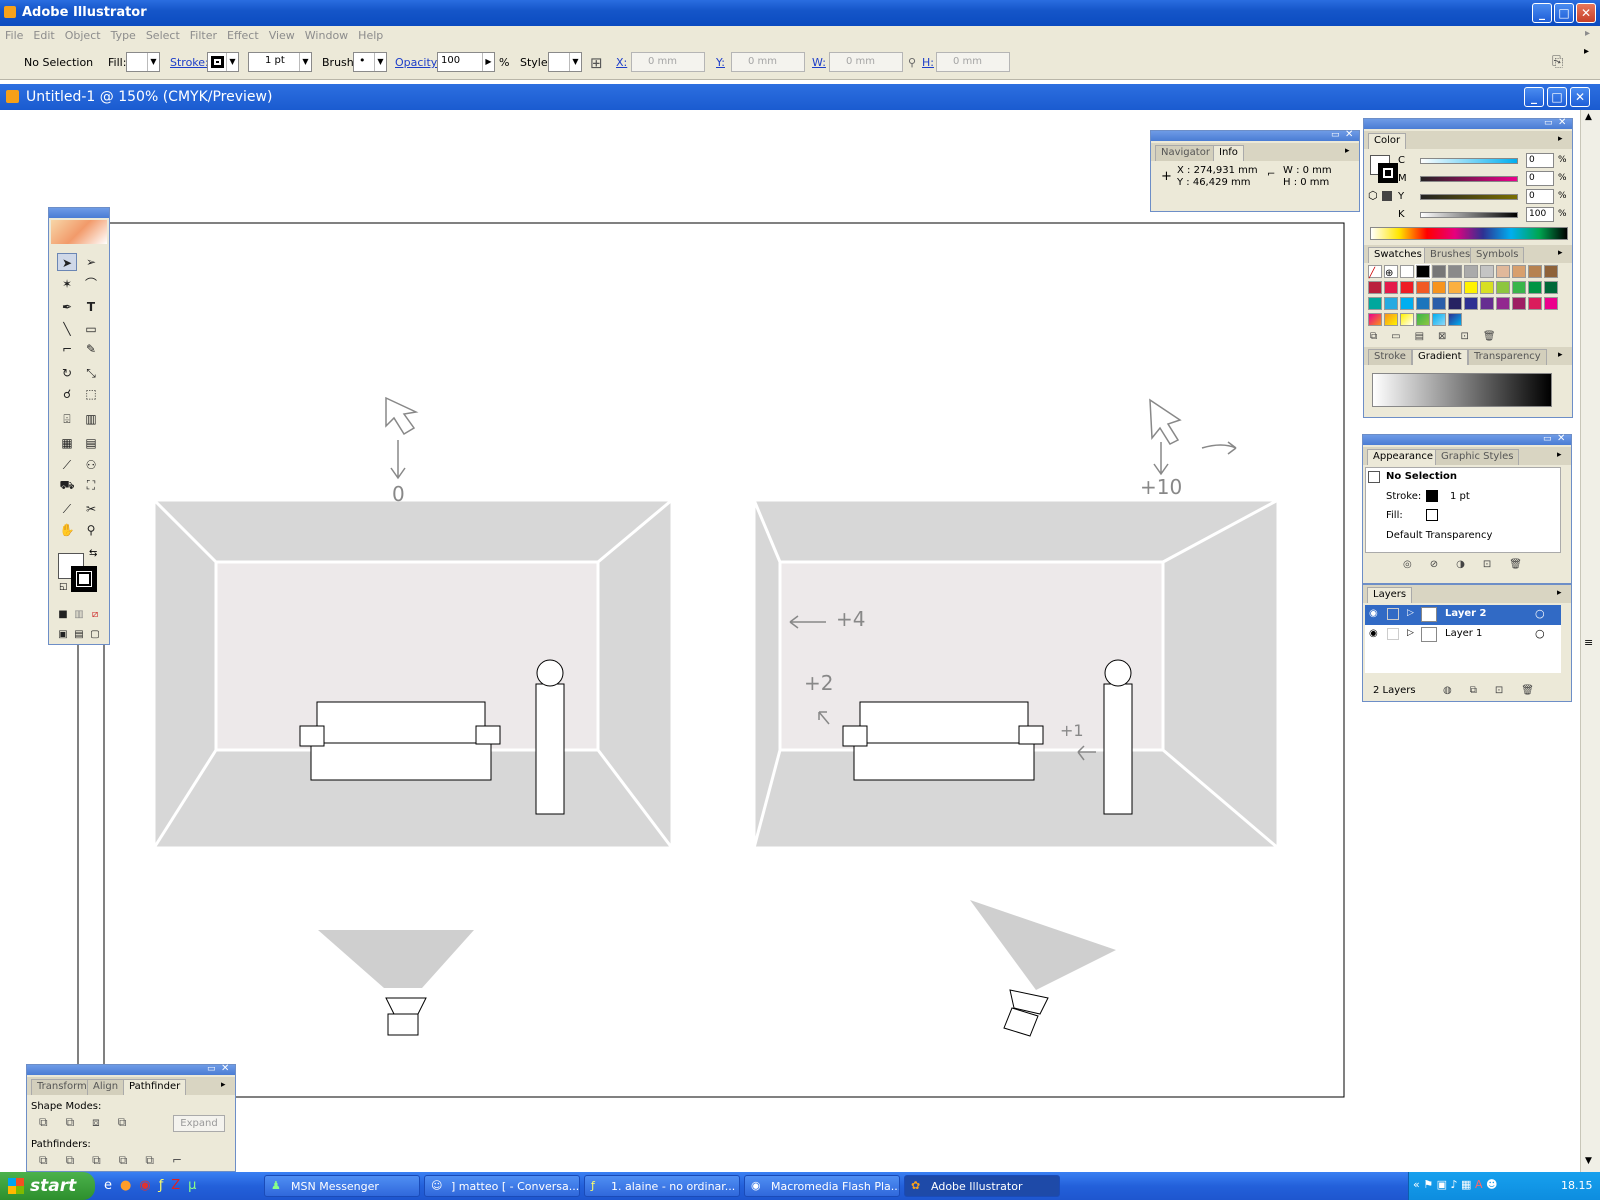 The height and width of the screenshot is (1200, 1600). I want to click on brush-dropdown: • ▼, so click(370, 62).